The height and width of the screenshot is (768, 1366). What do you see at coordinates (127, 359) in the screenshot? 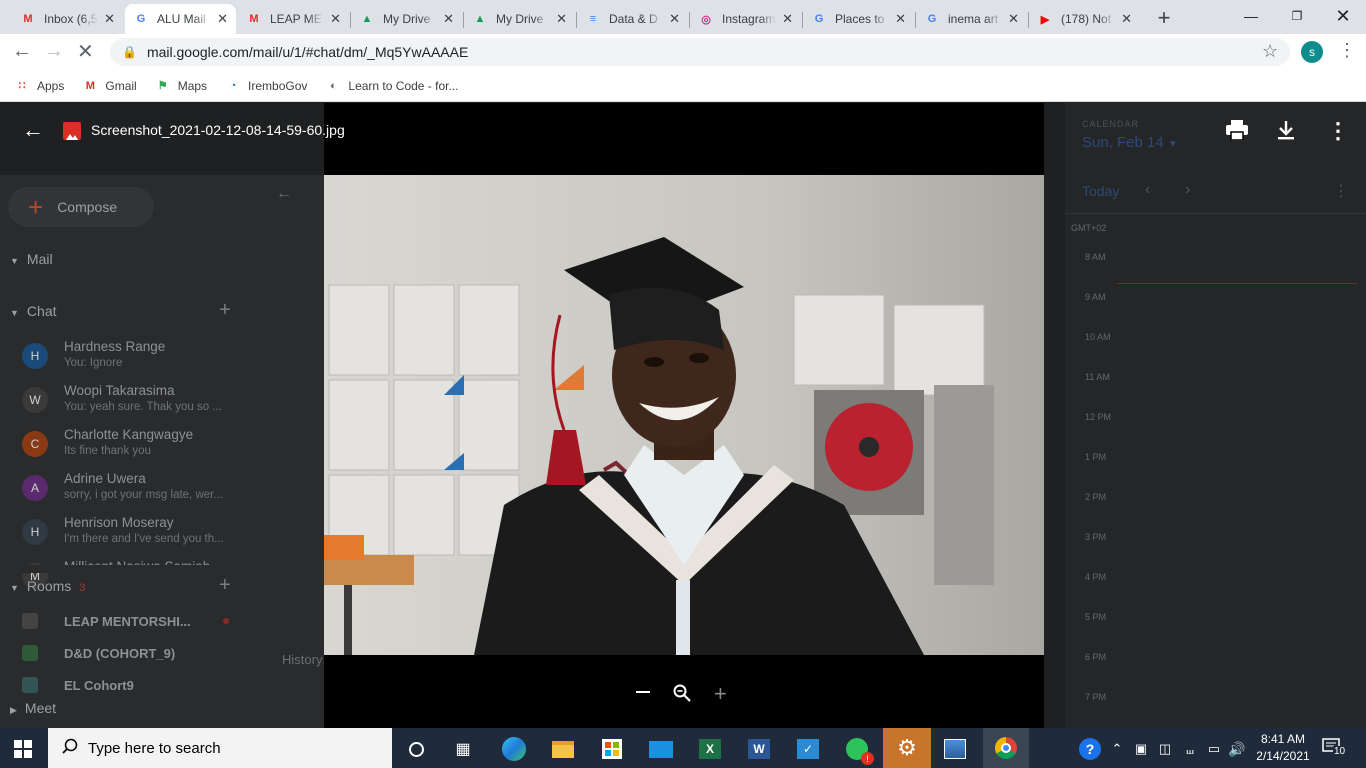
I see `chat-list-item: H Hardness Range You: Ignore` at bounding box center [127, 359].